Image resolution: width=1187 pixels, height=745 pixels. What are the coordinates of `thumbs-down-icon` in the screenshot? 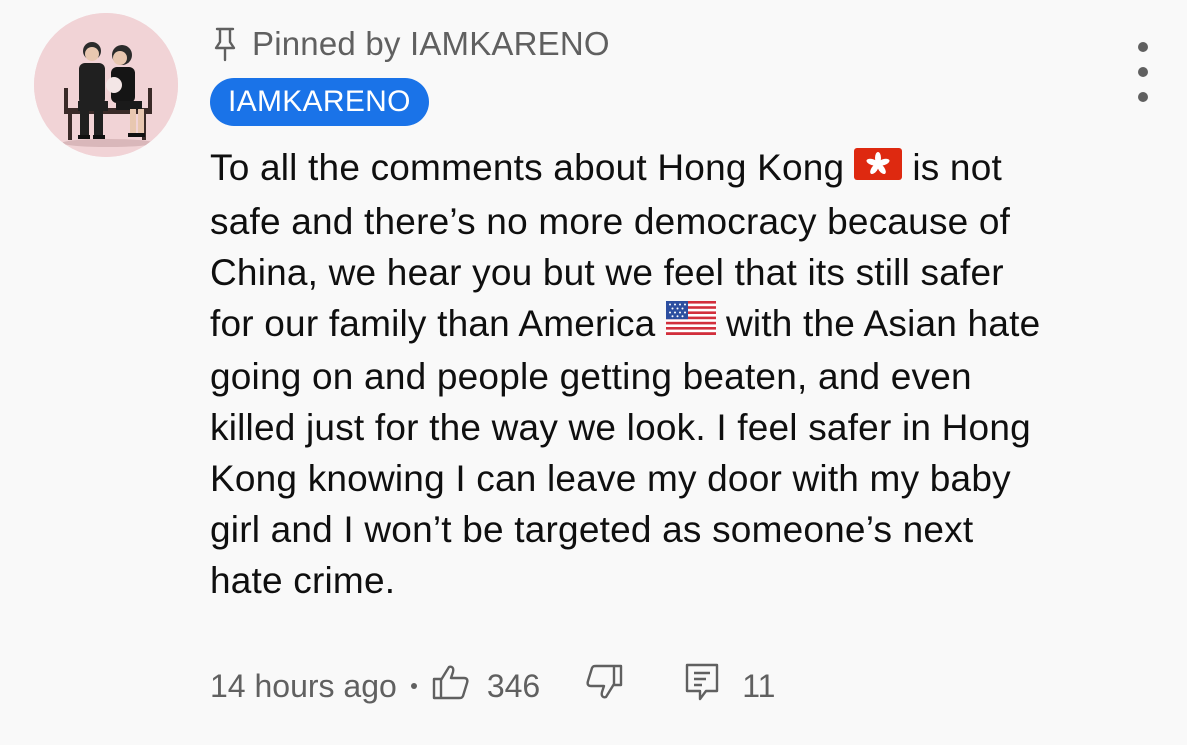 It's located at (604, 686).